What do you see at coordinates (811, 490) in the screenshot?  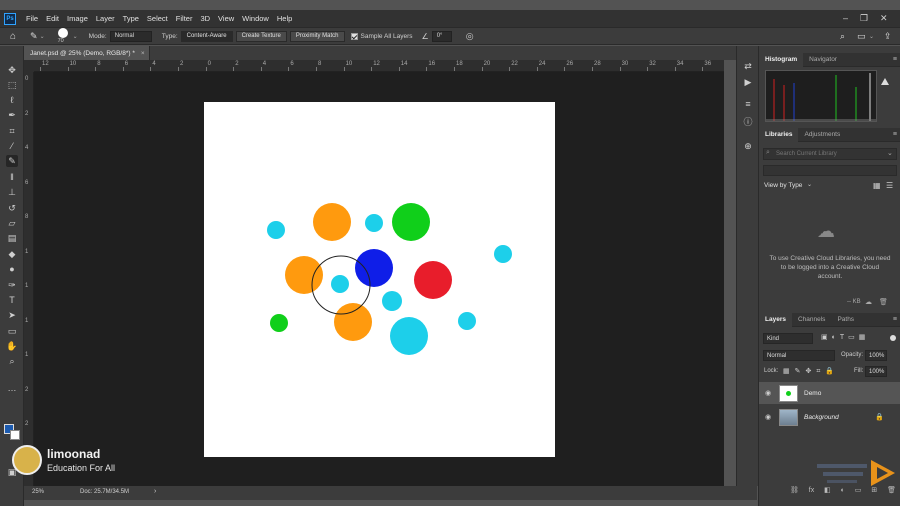 I see `fx-icon: fx` at bounding box center [811, 490].